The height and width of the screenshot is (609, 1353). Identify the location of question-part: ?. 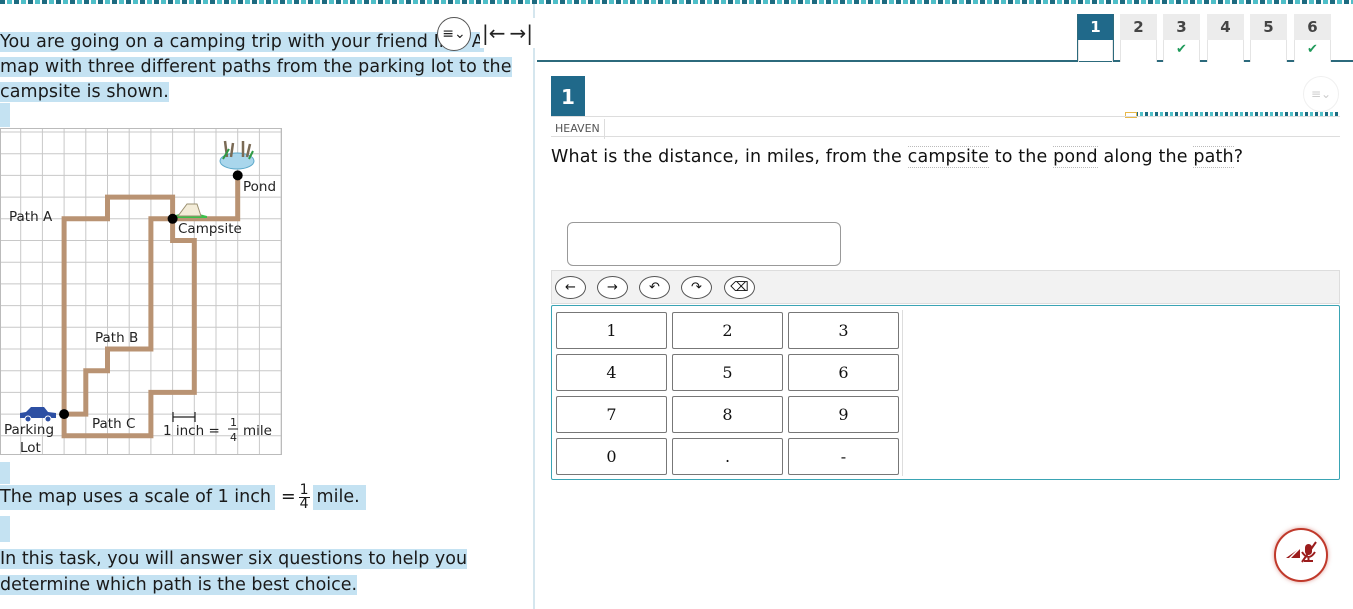
(1238, 157).